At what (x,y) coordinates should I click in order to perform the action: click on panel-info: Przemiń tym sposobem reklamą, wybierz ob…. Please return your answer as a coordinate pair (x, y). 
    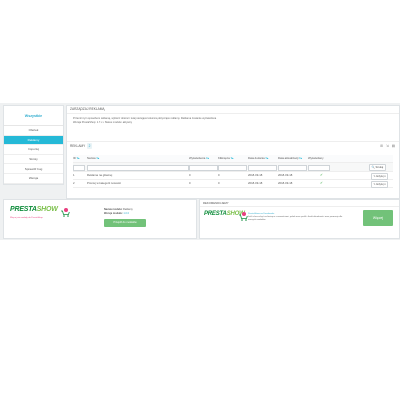
    Looking at the image, I should click on (233, 119).